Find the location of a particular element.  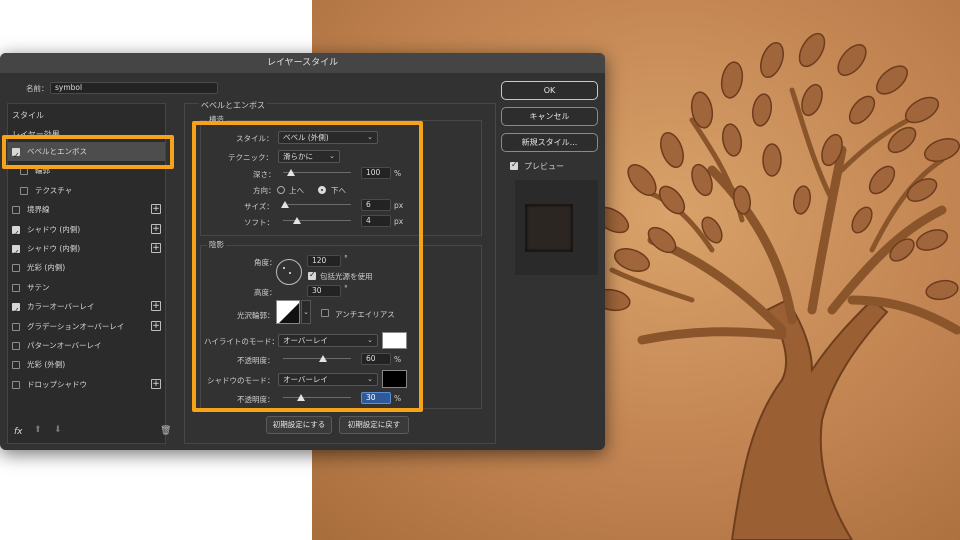

preview-swatch is located at coordinates (549, 228).